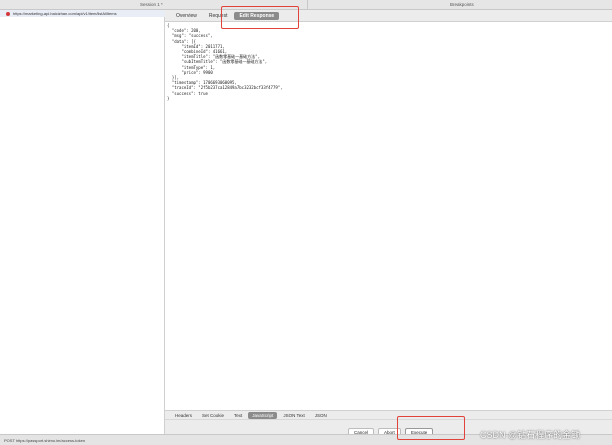  I want to click on tab-json-text: JSON Text, so click(293, 415).